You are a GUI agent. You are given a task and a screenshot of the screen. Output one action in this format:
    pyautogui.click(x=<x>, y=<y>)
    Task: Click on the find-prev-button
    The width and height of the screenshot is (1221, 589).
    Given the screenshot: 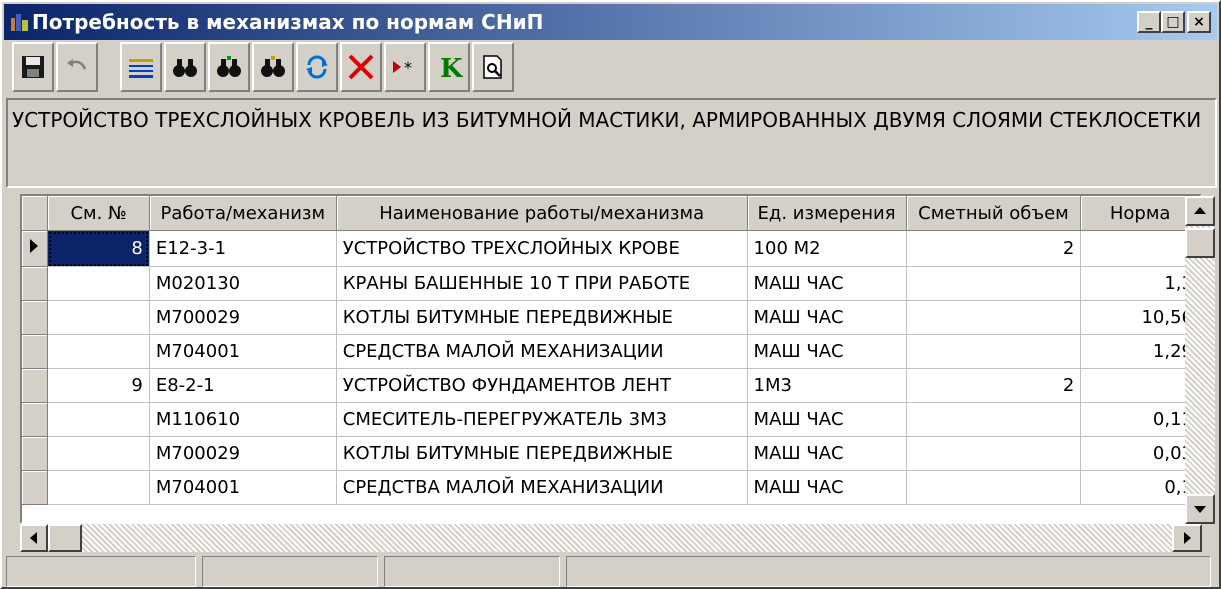 What is the action you would take?
    pyautogui.click(x=273, y=67)
    